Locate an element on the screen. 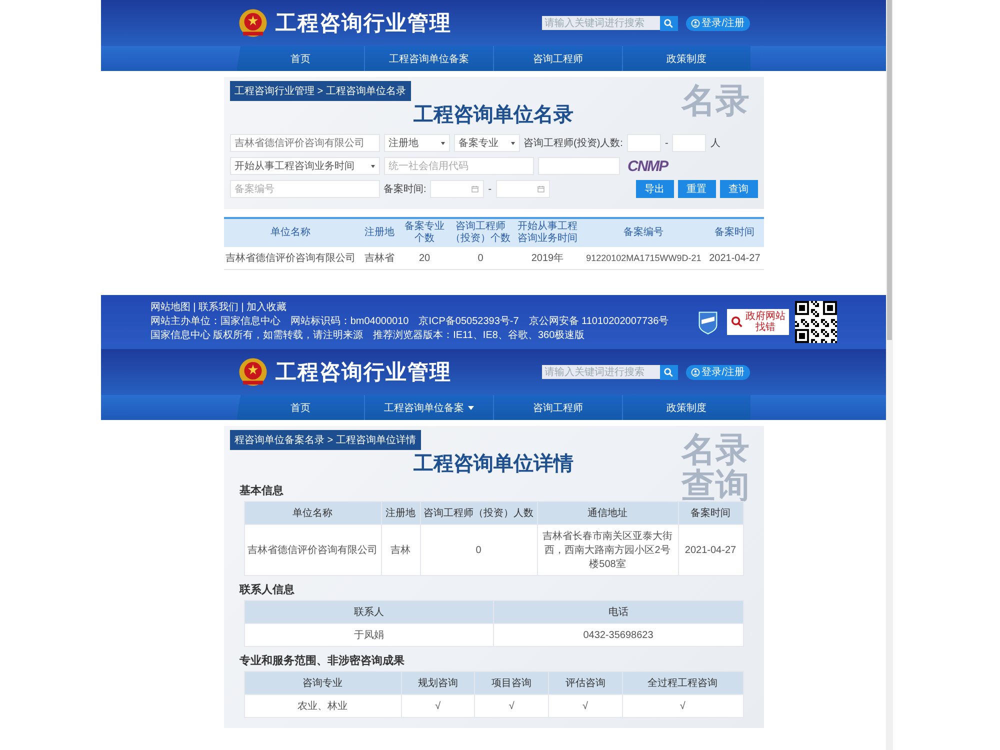 This screenshot has height=750, width=1000. breadcrumb: 工程咨询行业管理 > 工程咨询单位名录 is located at coordinates (320, 91).